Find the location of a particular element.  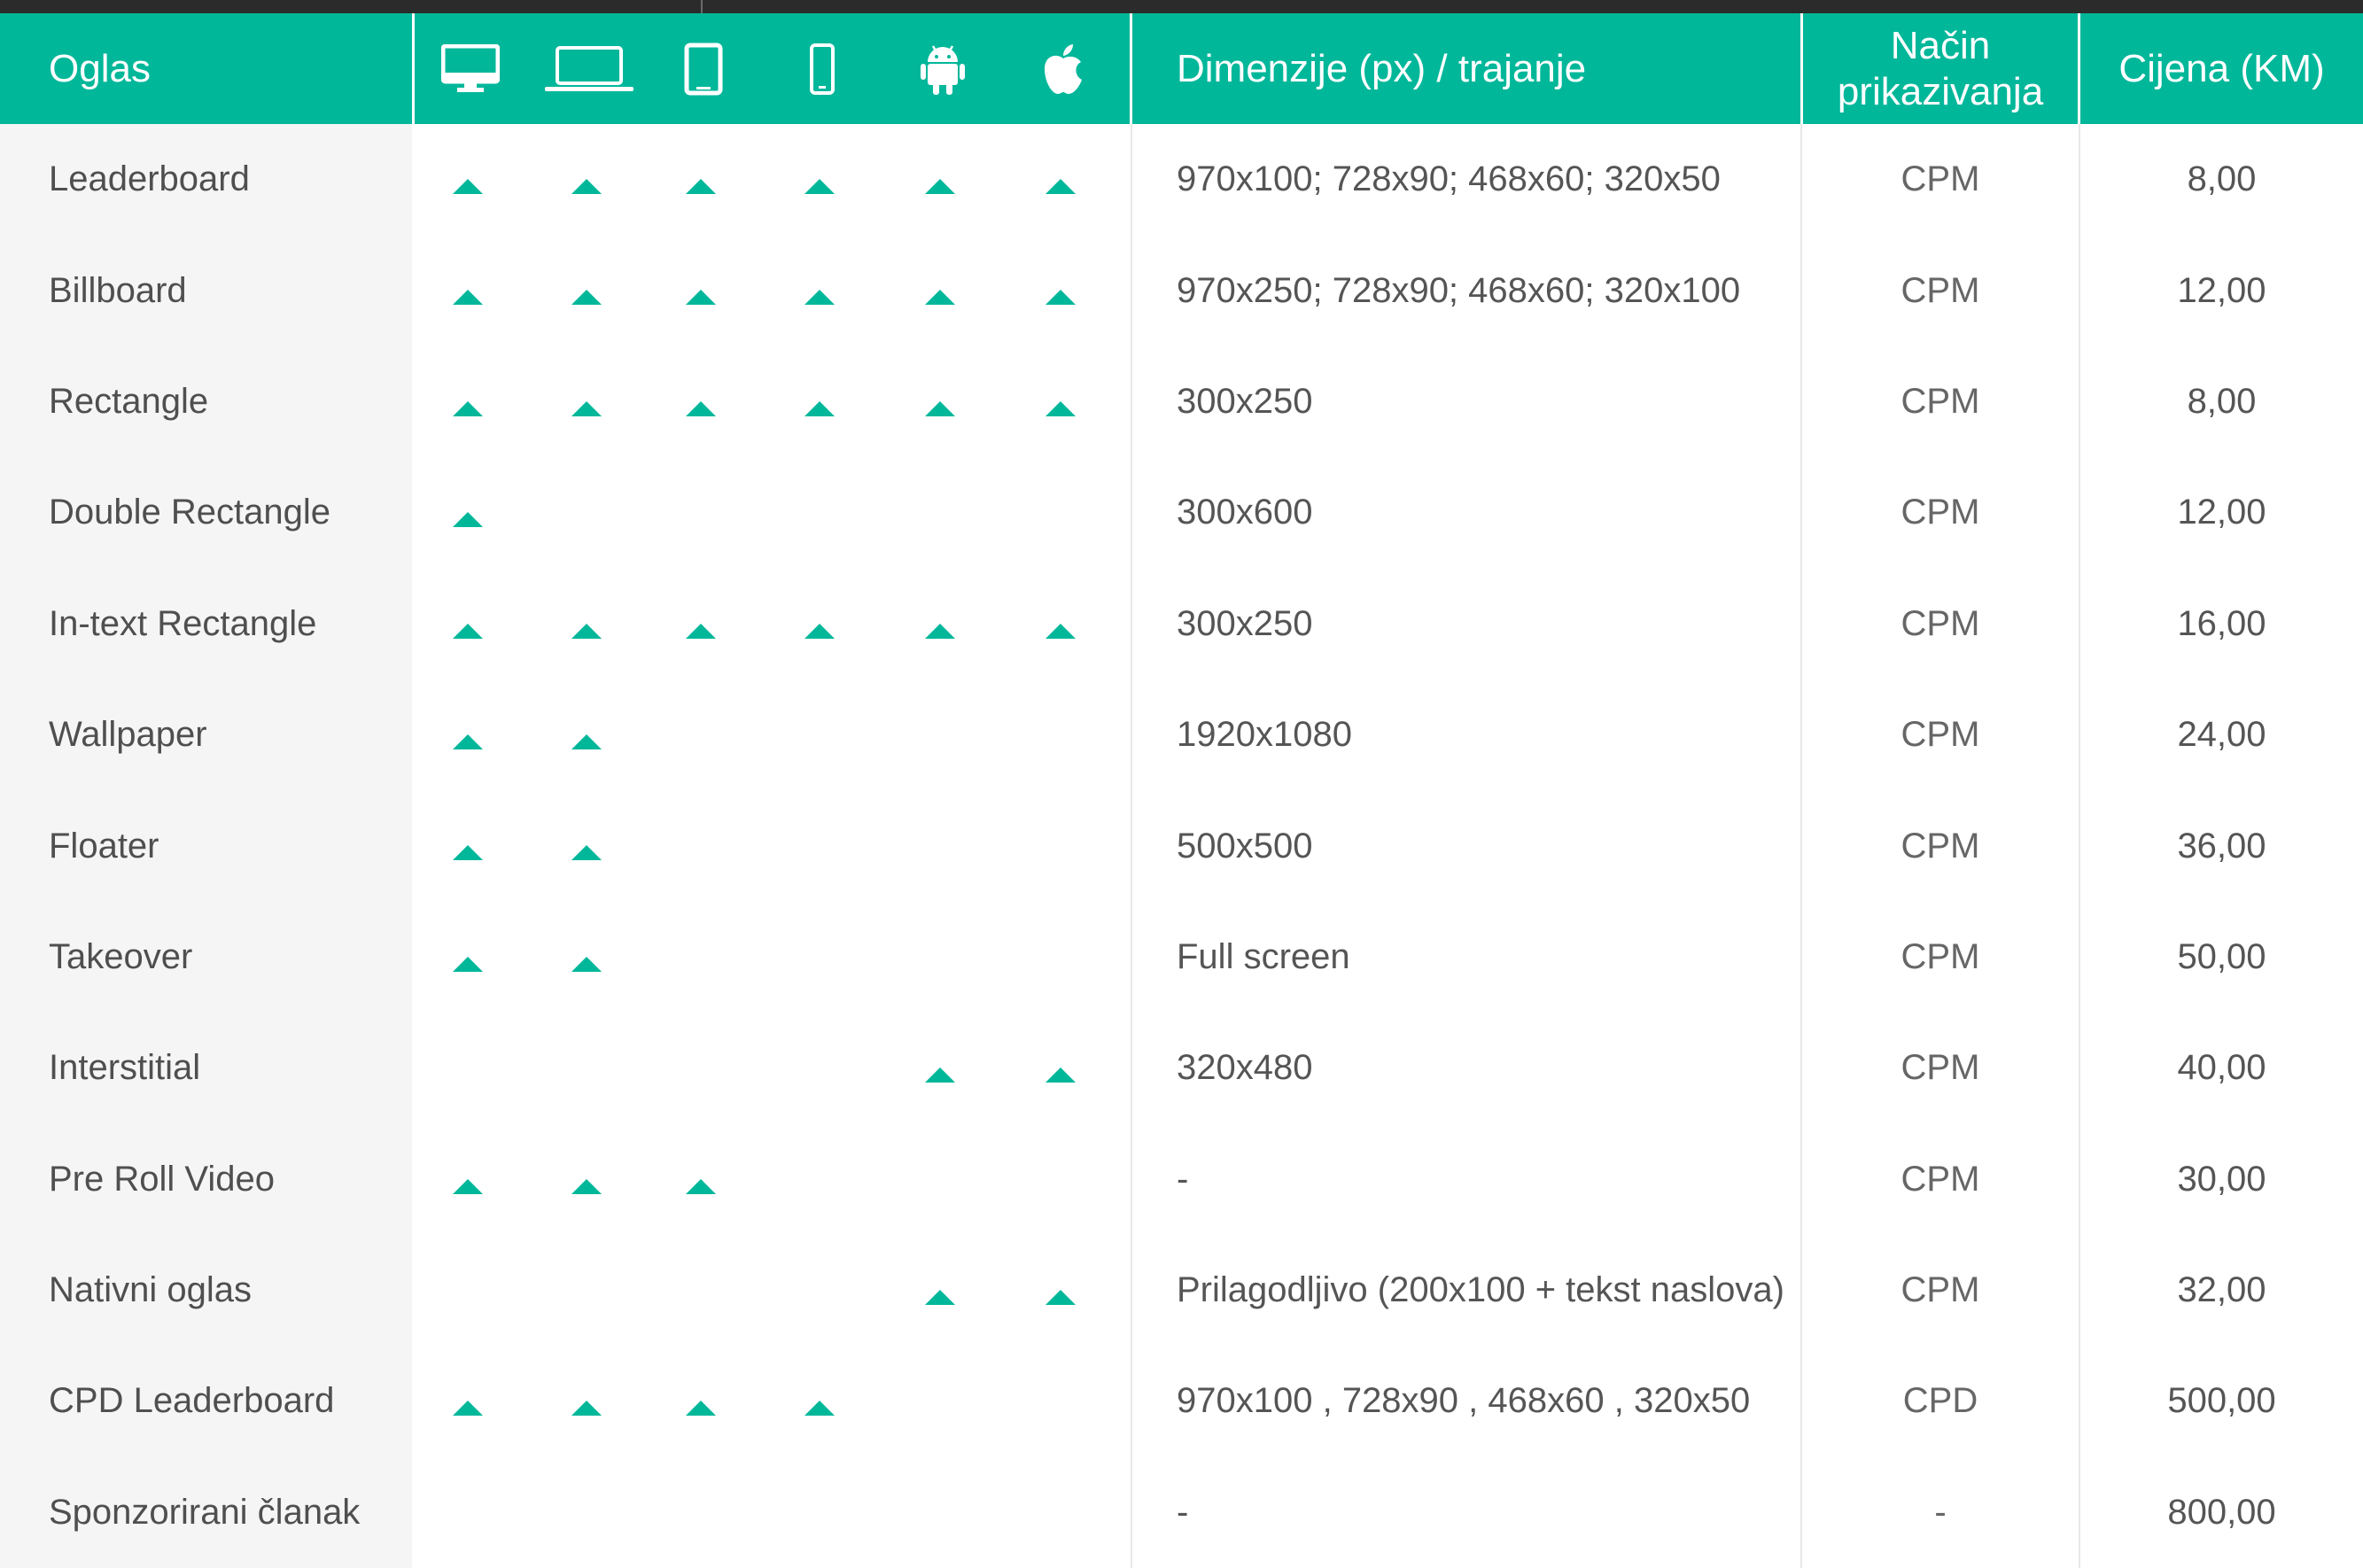

ad-display-mode: CPD is located at coordinates (1940, 1401).